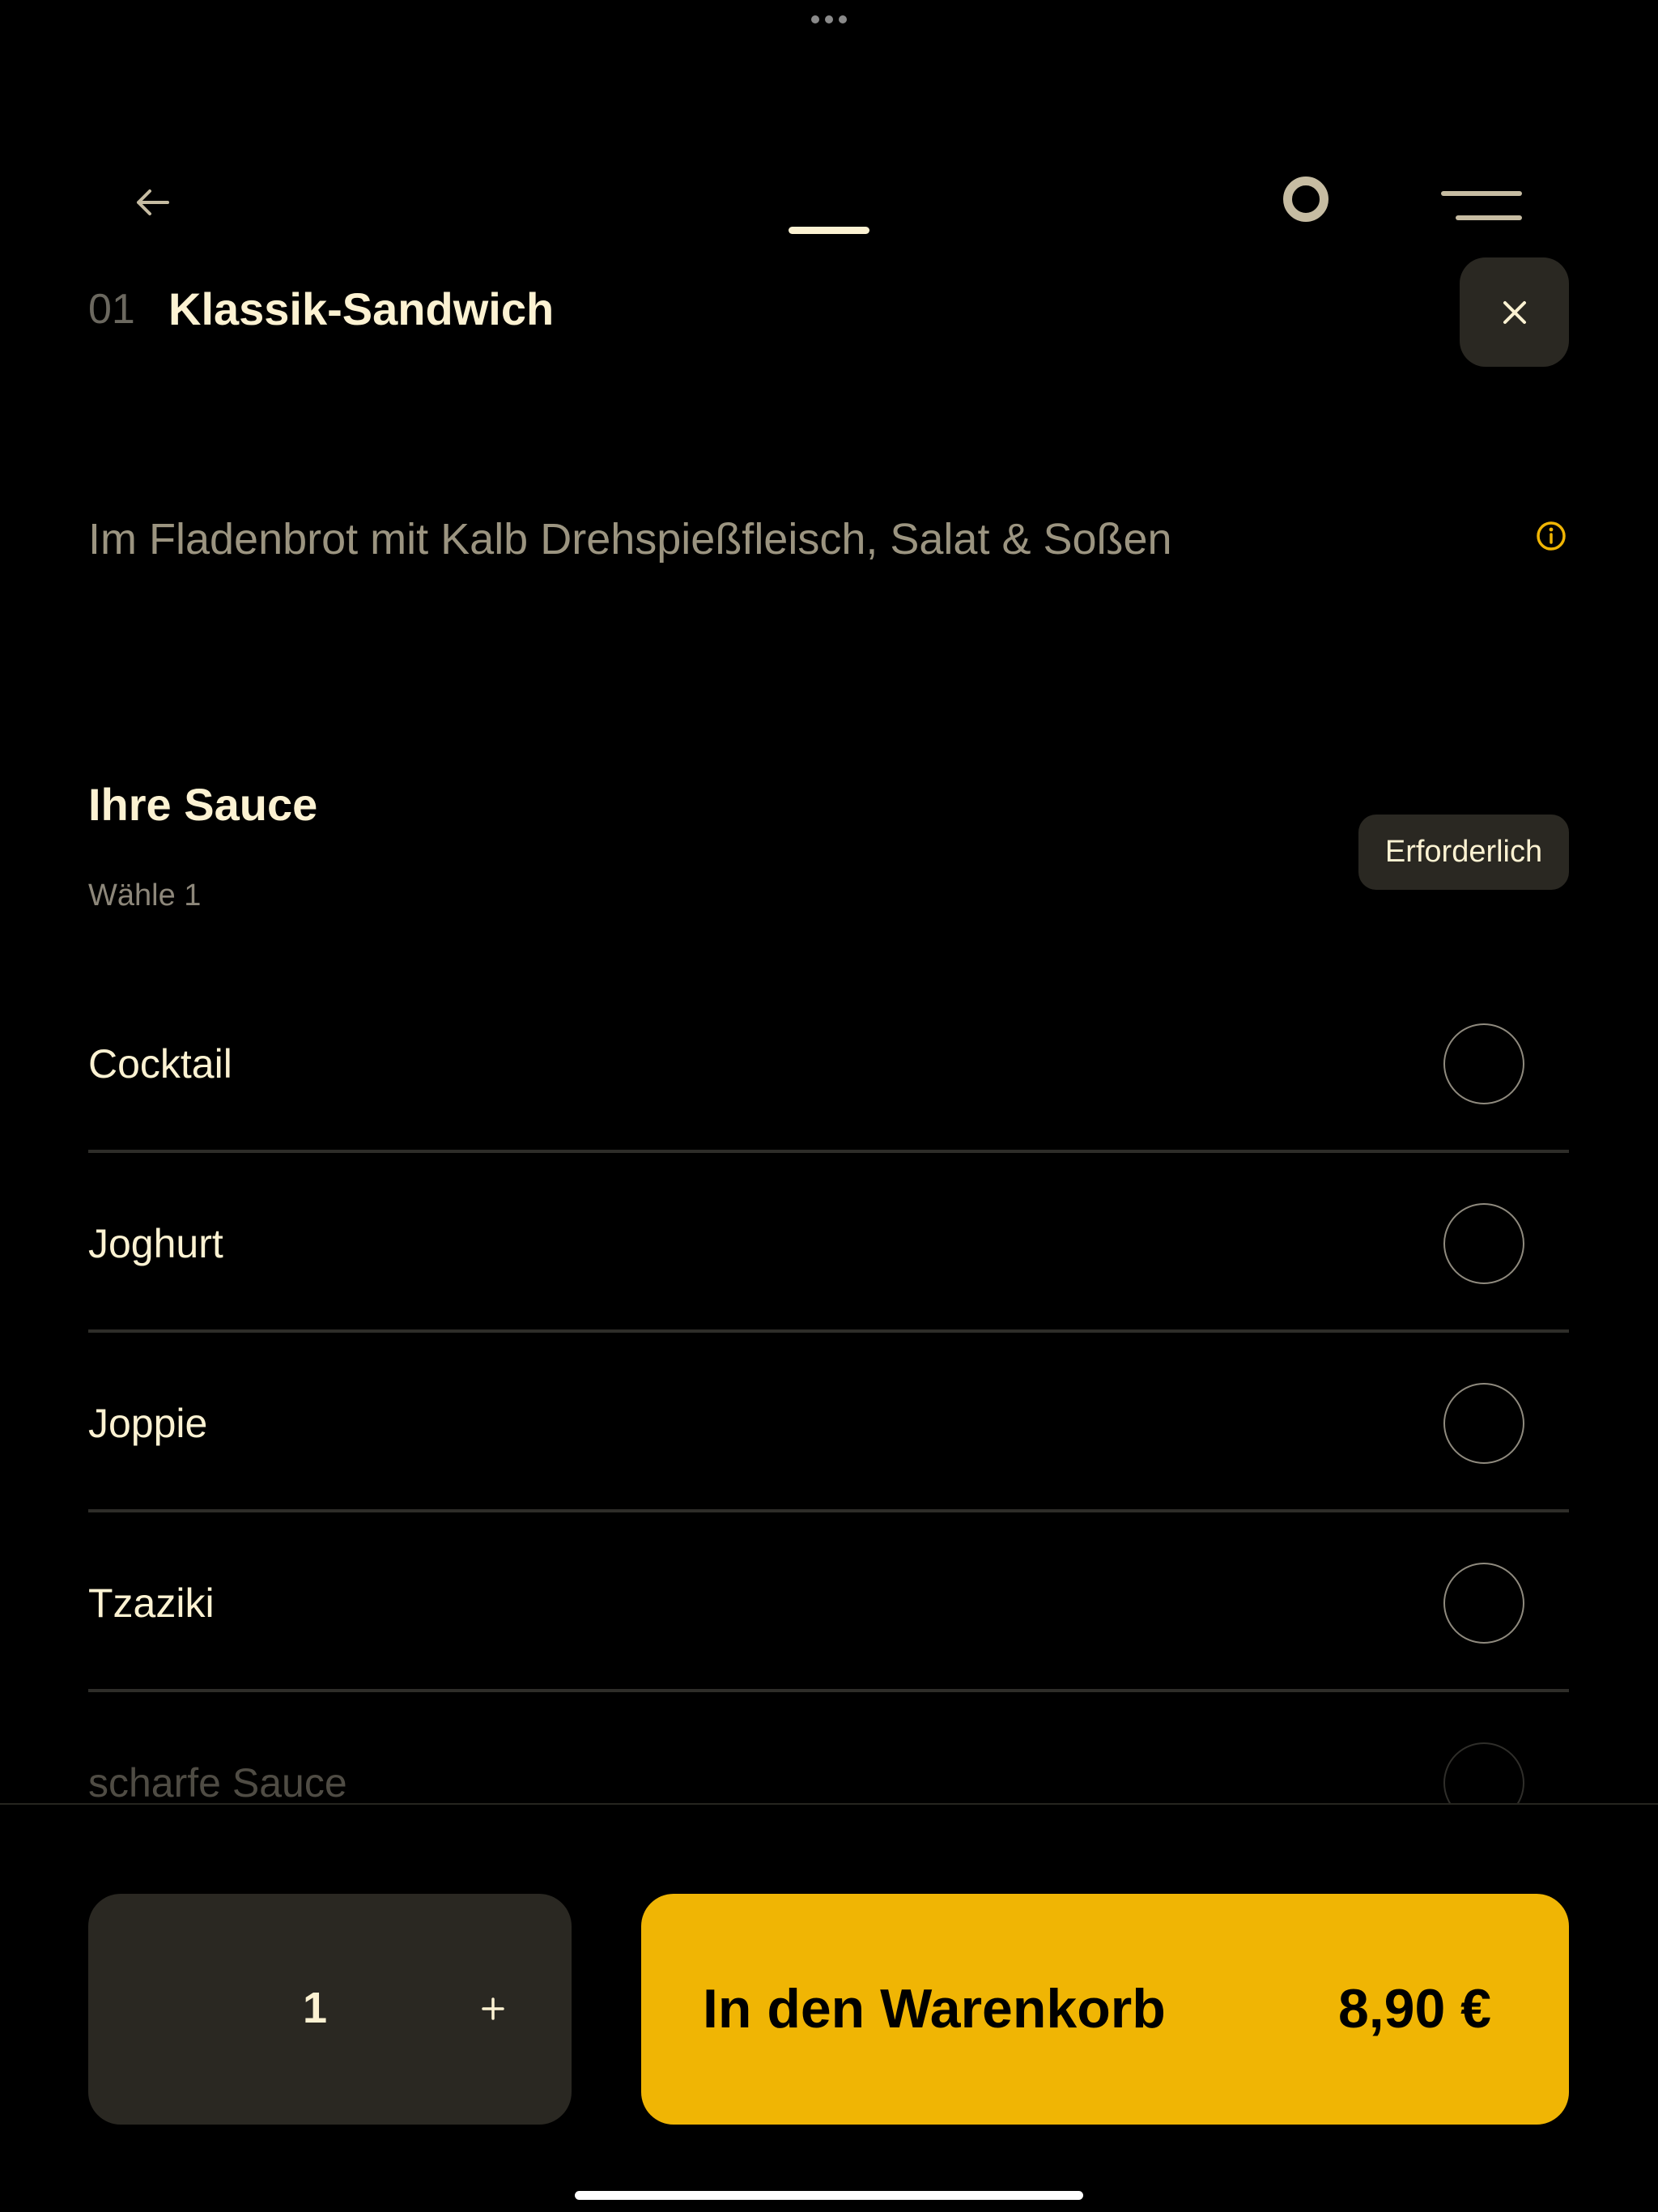 The width and height of the screenshot is (1658, 2212). Describe the element at coordinates (330, 2010) in the screenshot. I see `quantity-stepper: 1` at that location.